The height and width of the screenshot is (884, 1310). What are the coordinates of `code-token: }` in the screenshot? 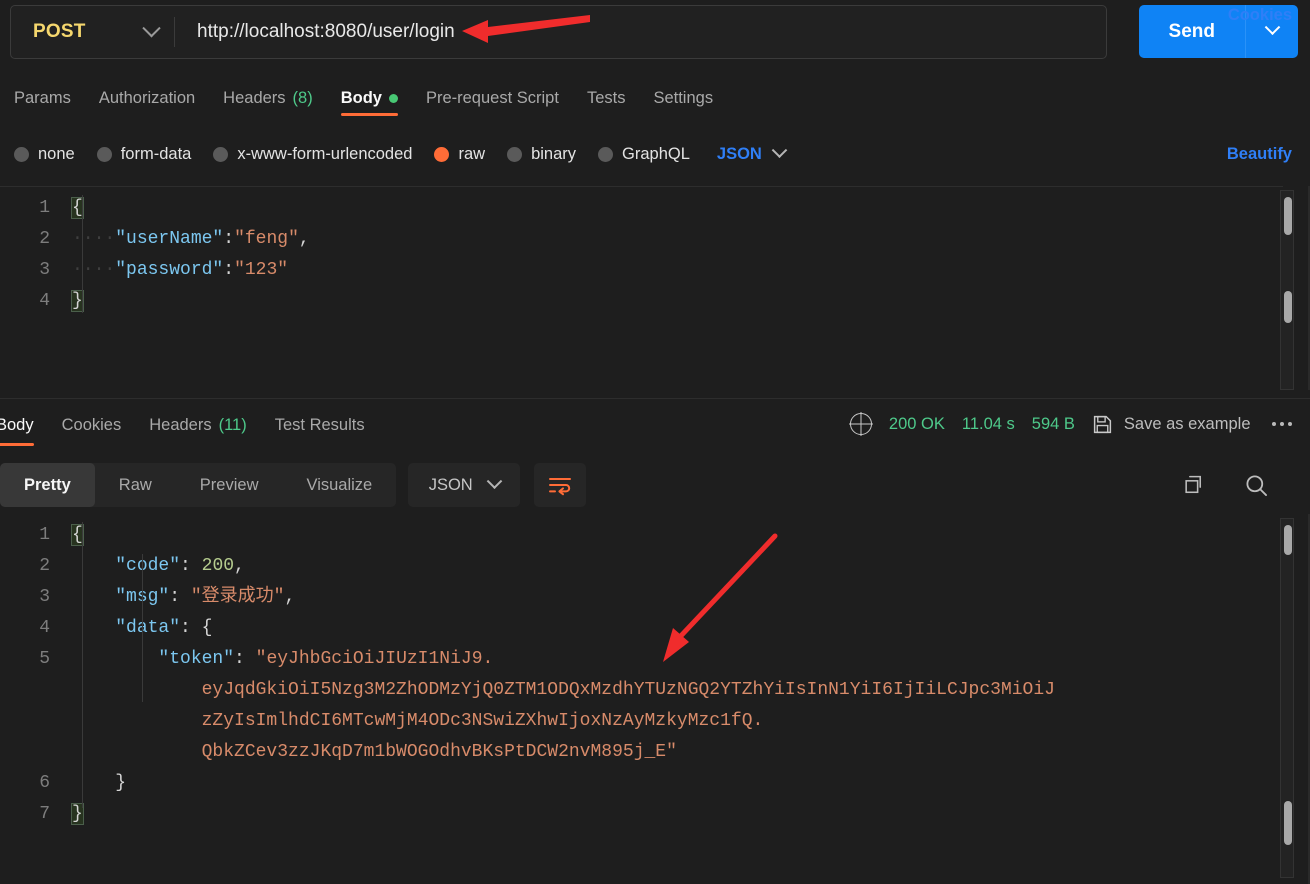 It's located at (121, 783).